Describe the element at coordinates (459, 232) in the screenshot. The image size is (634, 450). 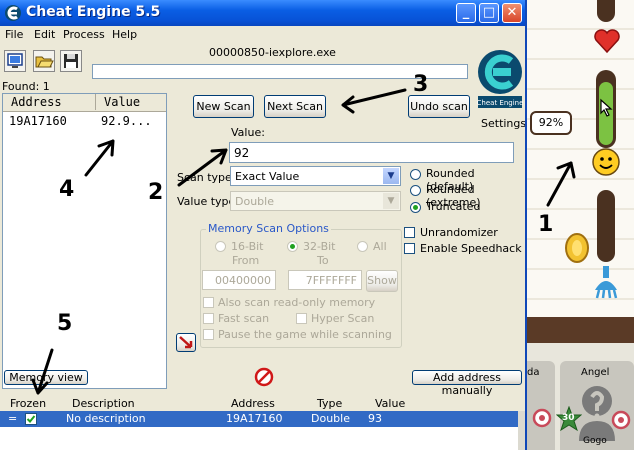
I see `unrandomizer-label: Unrandomizer` at that location.